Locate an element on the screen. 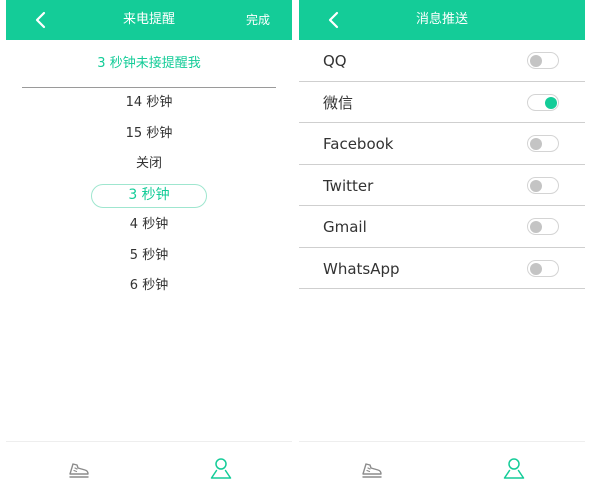 The height and width of the screenshot is (500, 591). picker-option: 4 秒钟 is located at coordinates (149, 225).